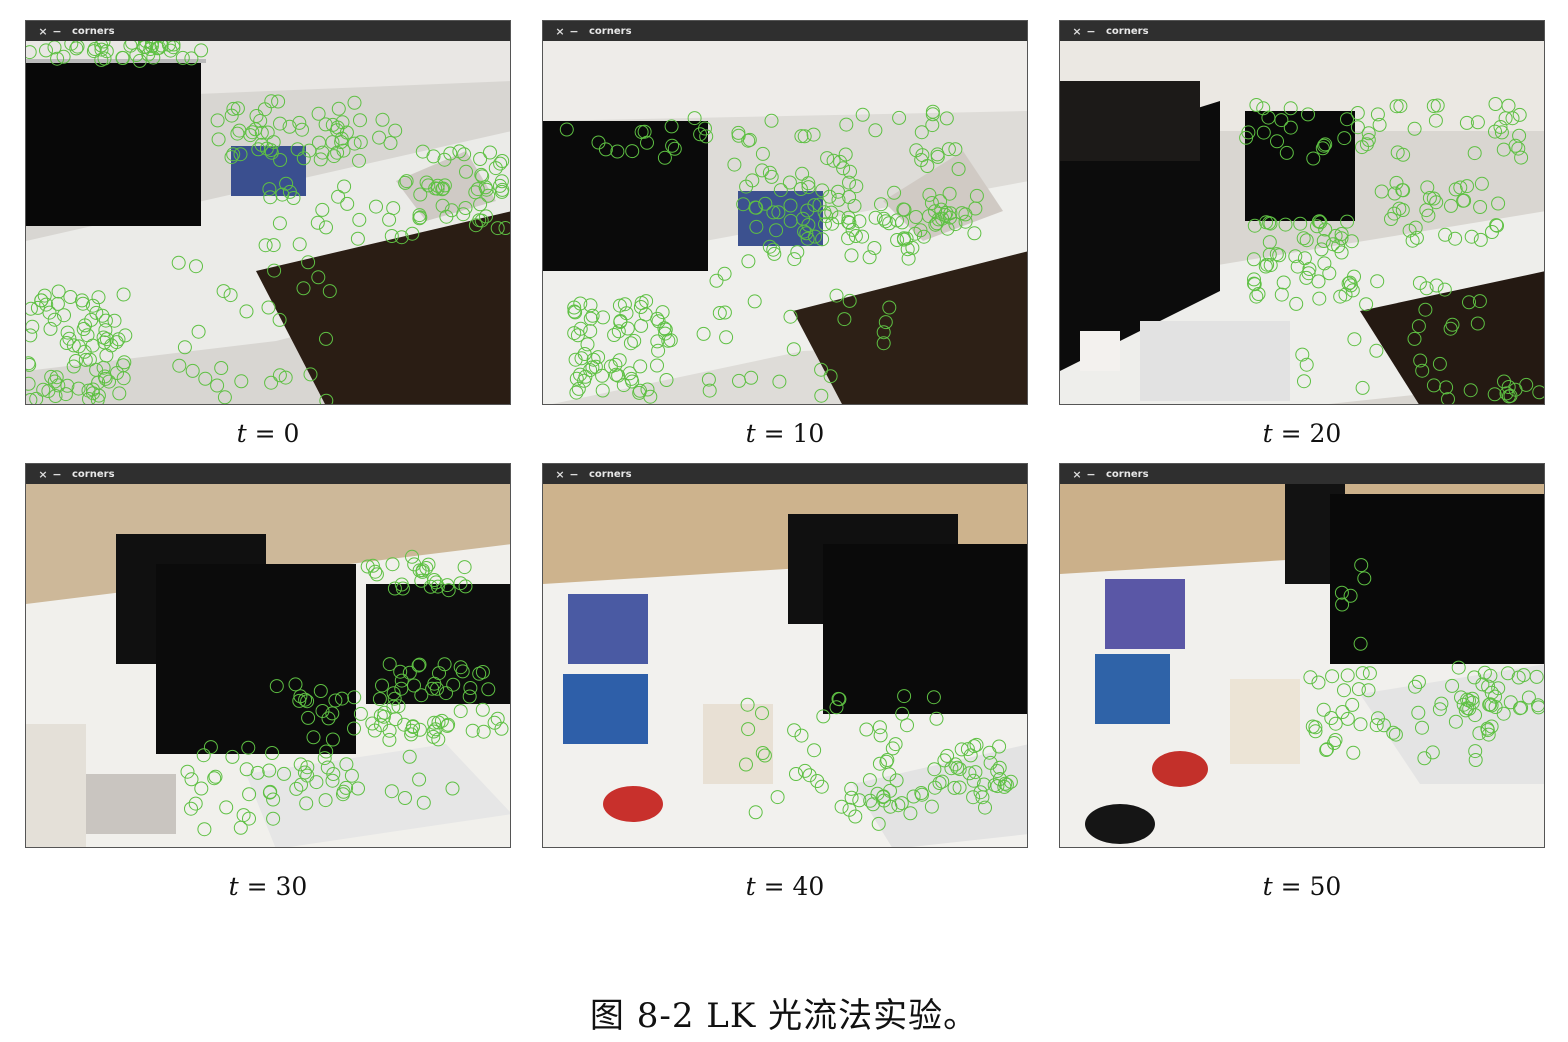 The width and height of the screenshot is (1568, 1042). I want to click on frame-panel-40: × − corners t = 40, so click(785, 682).